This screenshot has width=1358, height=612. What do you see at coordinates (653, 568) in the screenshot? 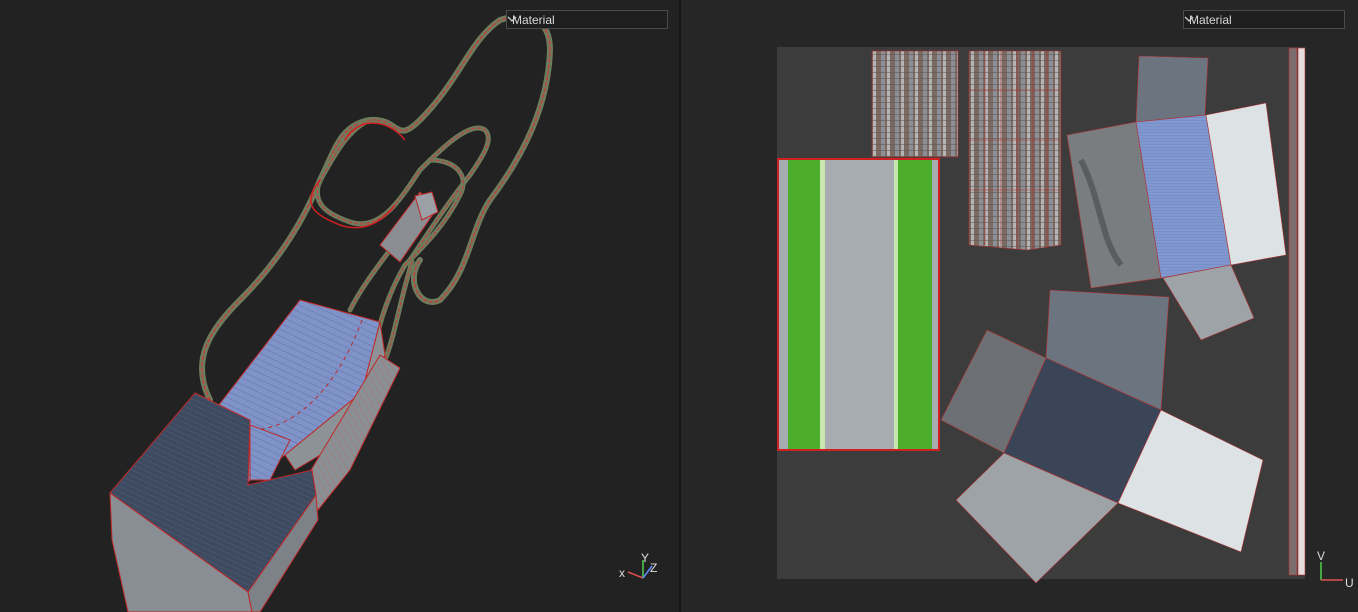
I see `axis-z-label: Z` at bounding box center [653, 568].